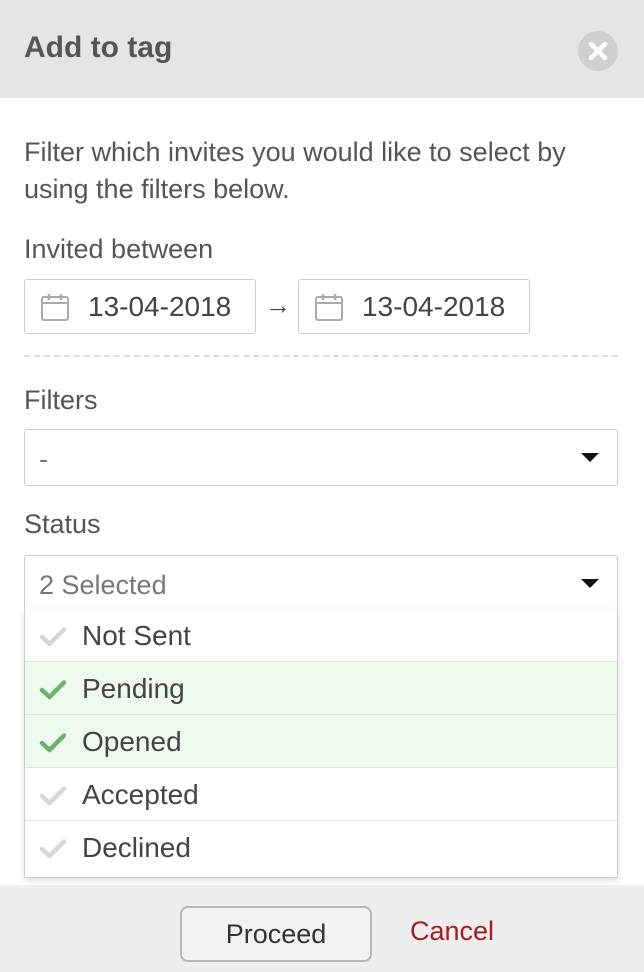 This screenshot has height=972, width=644. I want to click on option-label: Not Sent, so click(136, 635).